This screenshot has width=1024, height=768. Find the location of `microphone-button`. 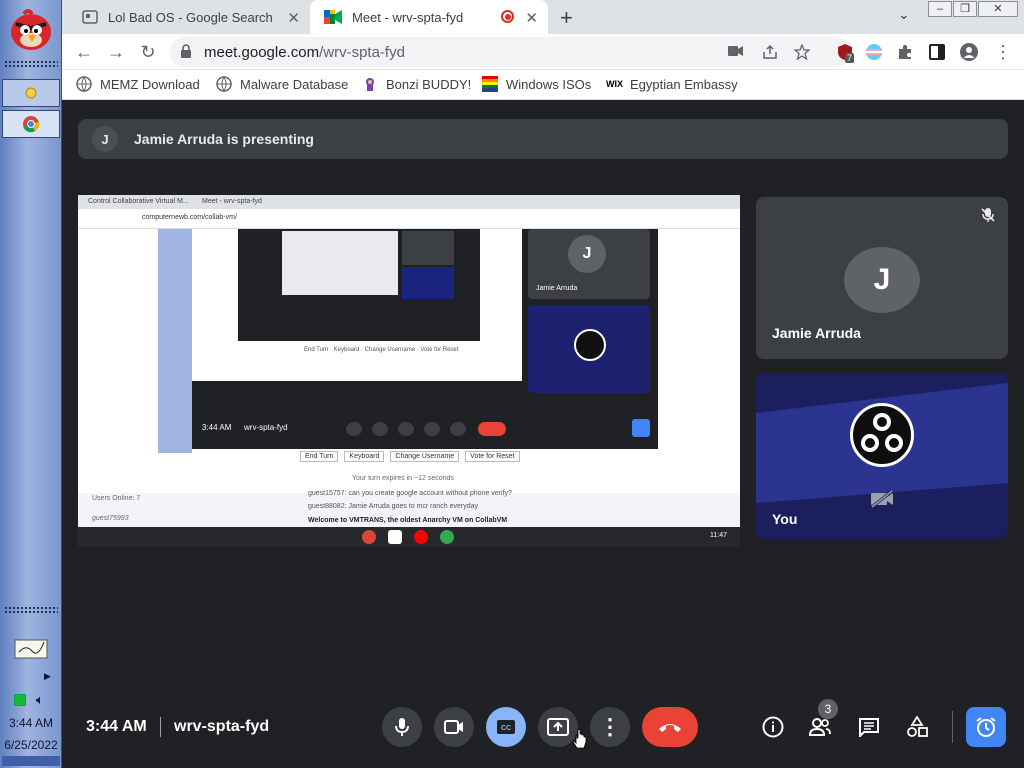

microphone-button is located at coordinates (402, 727).